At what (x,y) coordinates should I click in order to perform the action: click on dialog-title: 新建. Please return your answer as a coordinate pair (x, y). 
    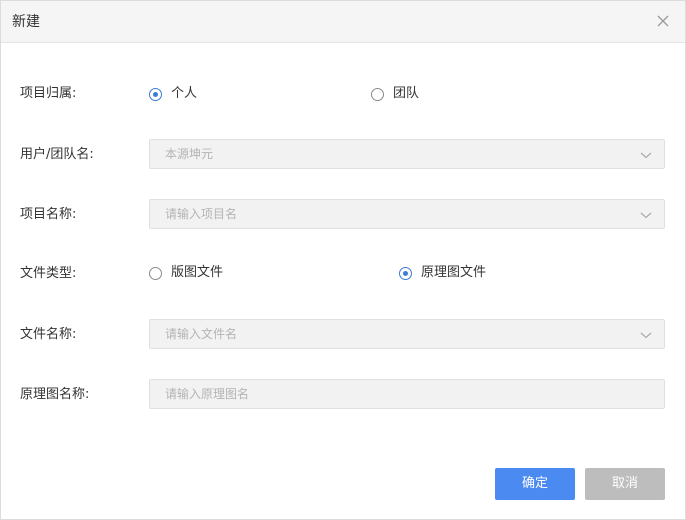
    Looking at the image, I should click on (26, 22).